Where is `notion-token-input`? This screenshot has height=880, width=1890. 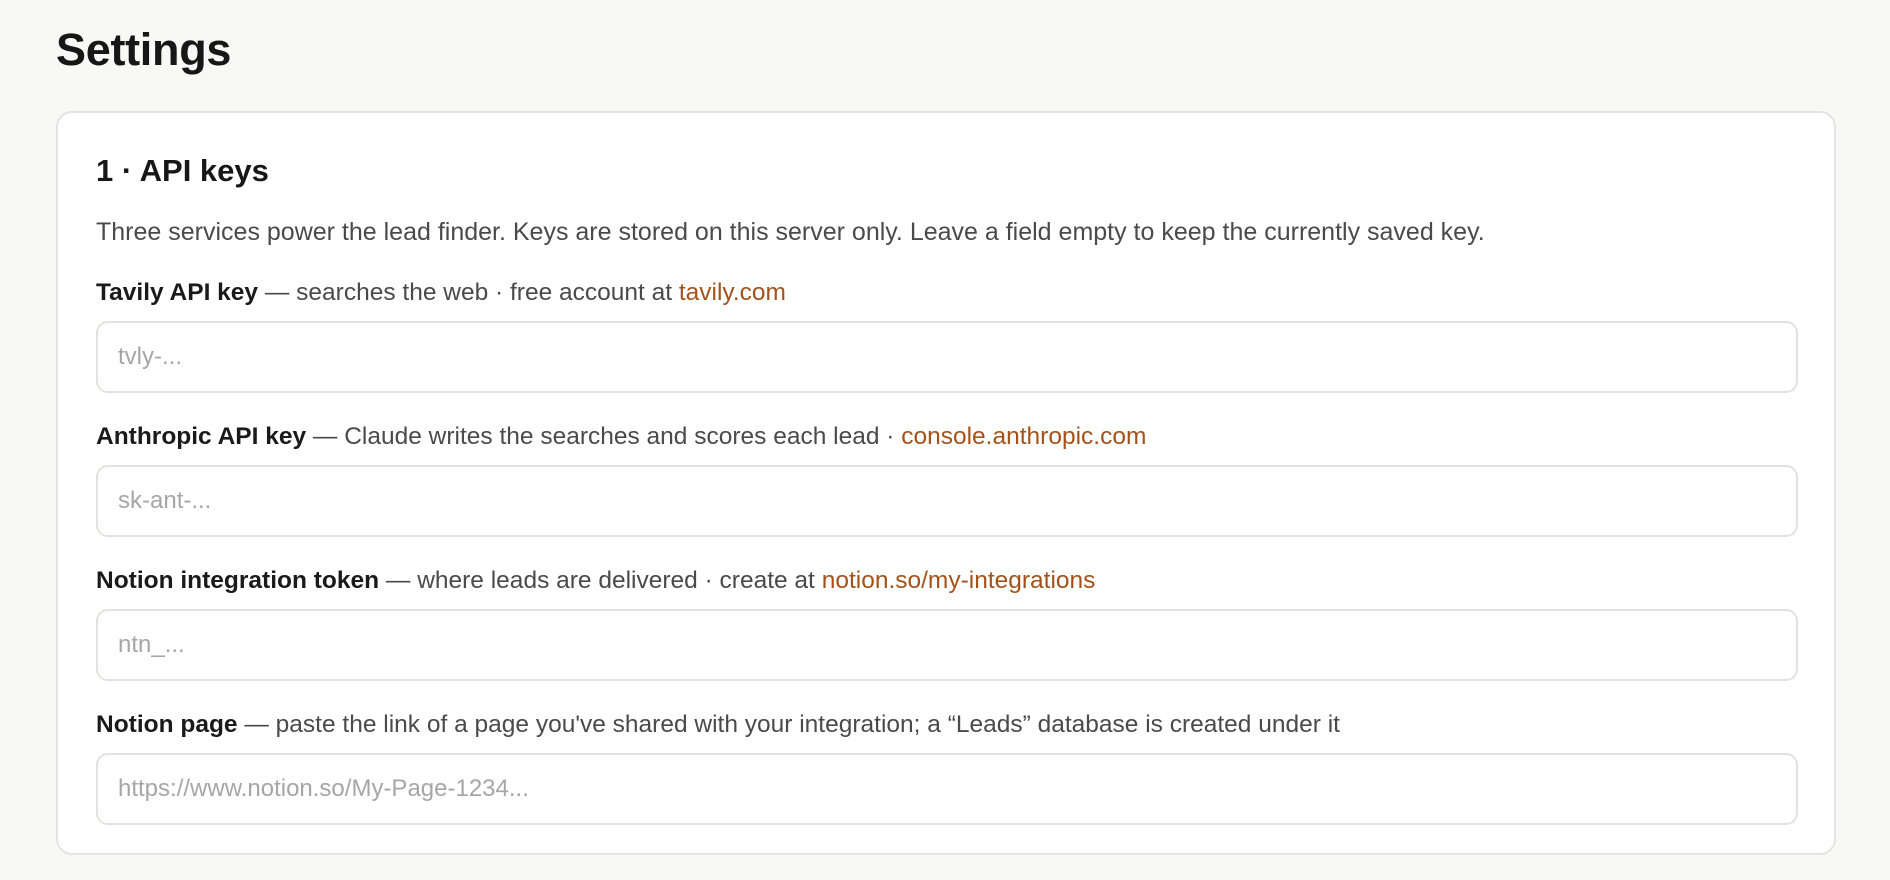 notion-token-input is located at coordinates (947, 645).